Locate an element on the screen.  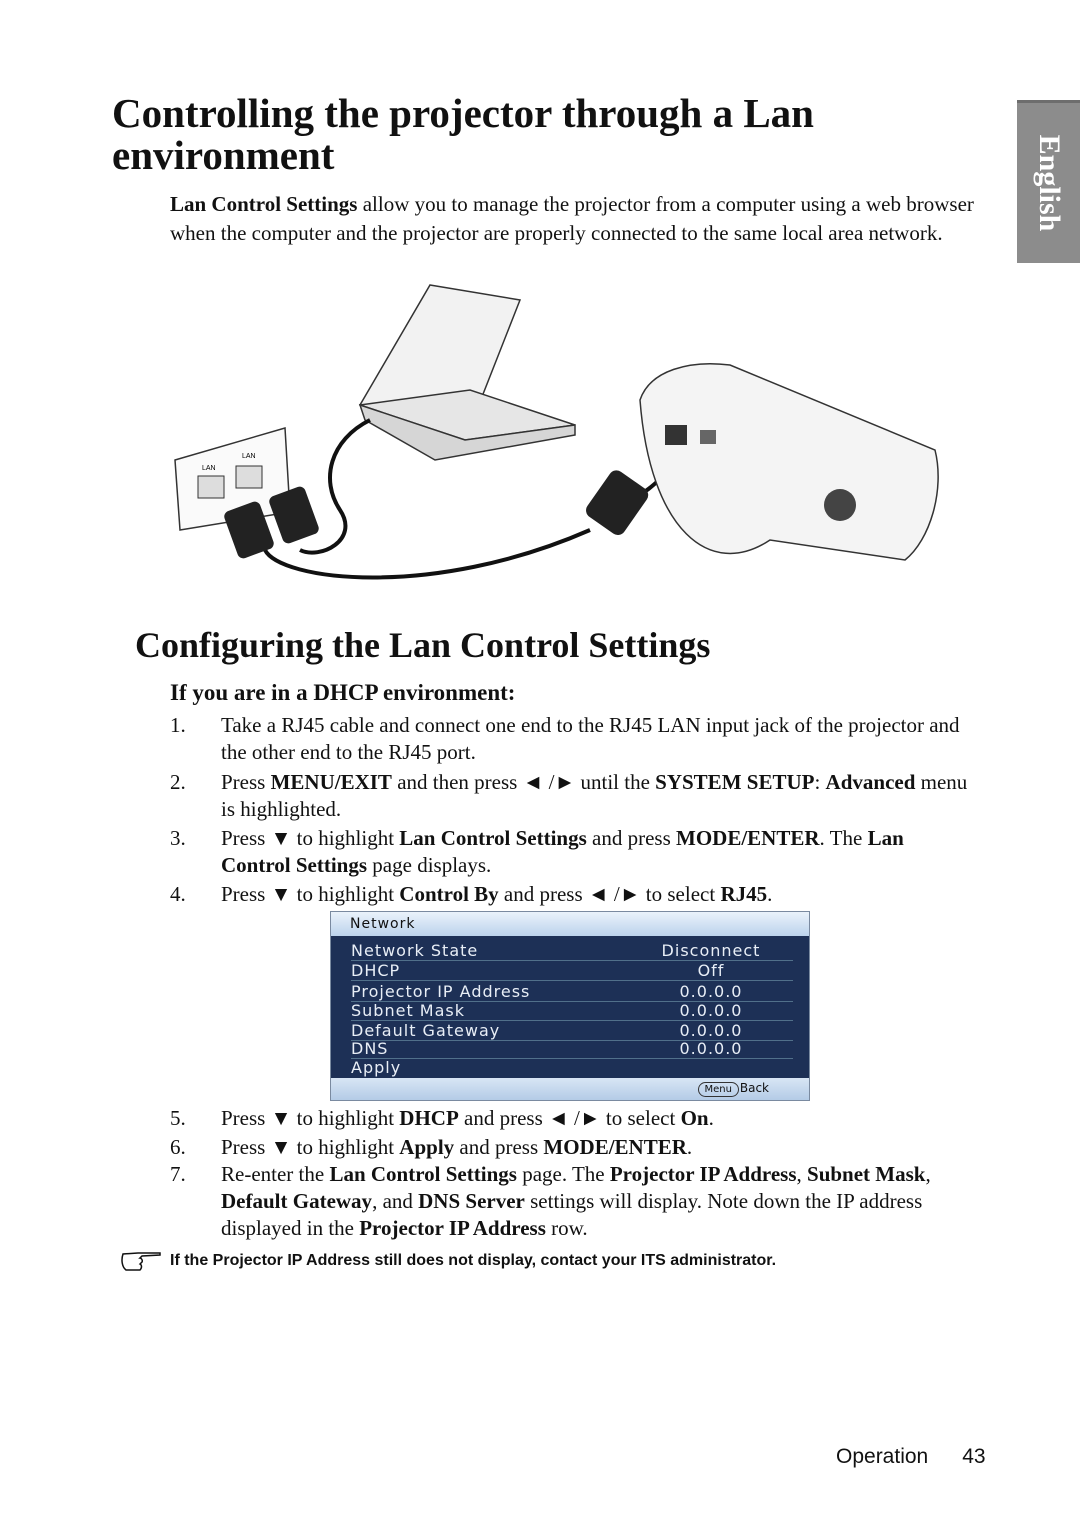
back-label: Back is located at coordinates (754, 1088).